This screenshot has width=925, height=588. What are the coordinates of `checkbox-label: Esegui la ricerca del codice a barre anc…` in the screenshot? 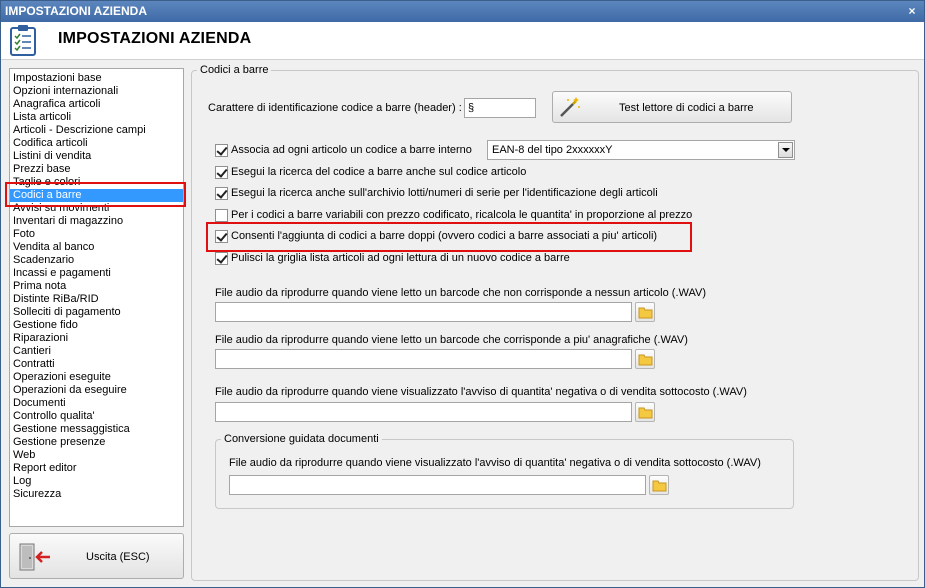 It's located at (379, 172).